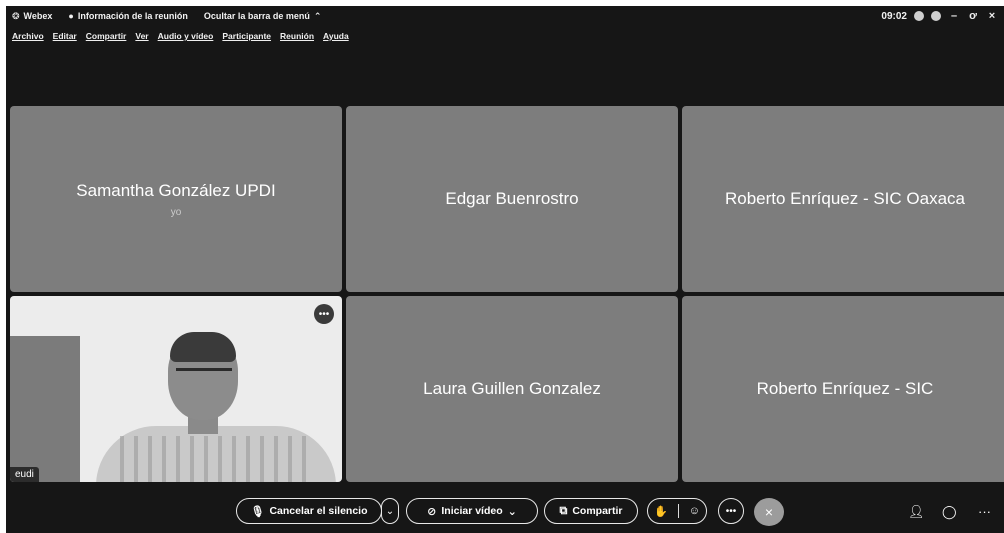 The height and width of the screenshot is (533, 1004). Describe the element at coordinates (919, 16) in the screenshot. I see `status-icon` at that location.